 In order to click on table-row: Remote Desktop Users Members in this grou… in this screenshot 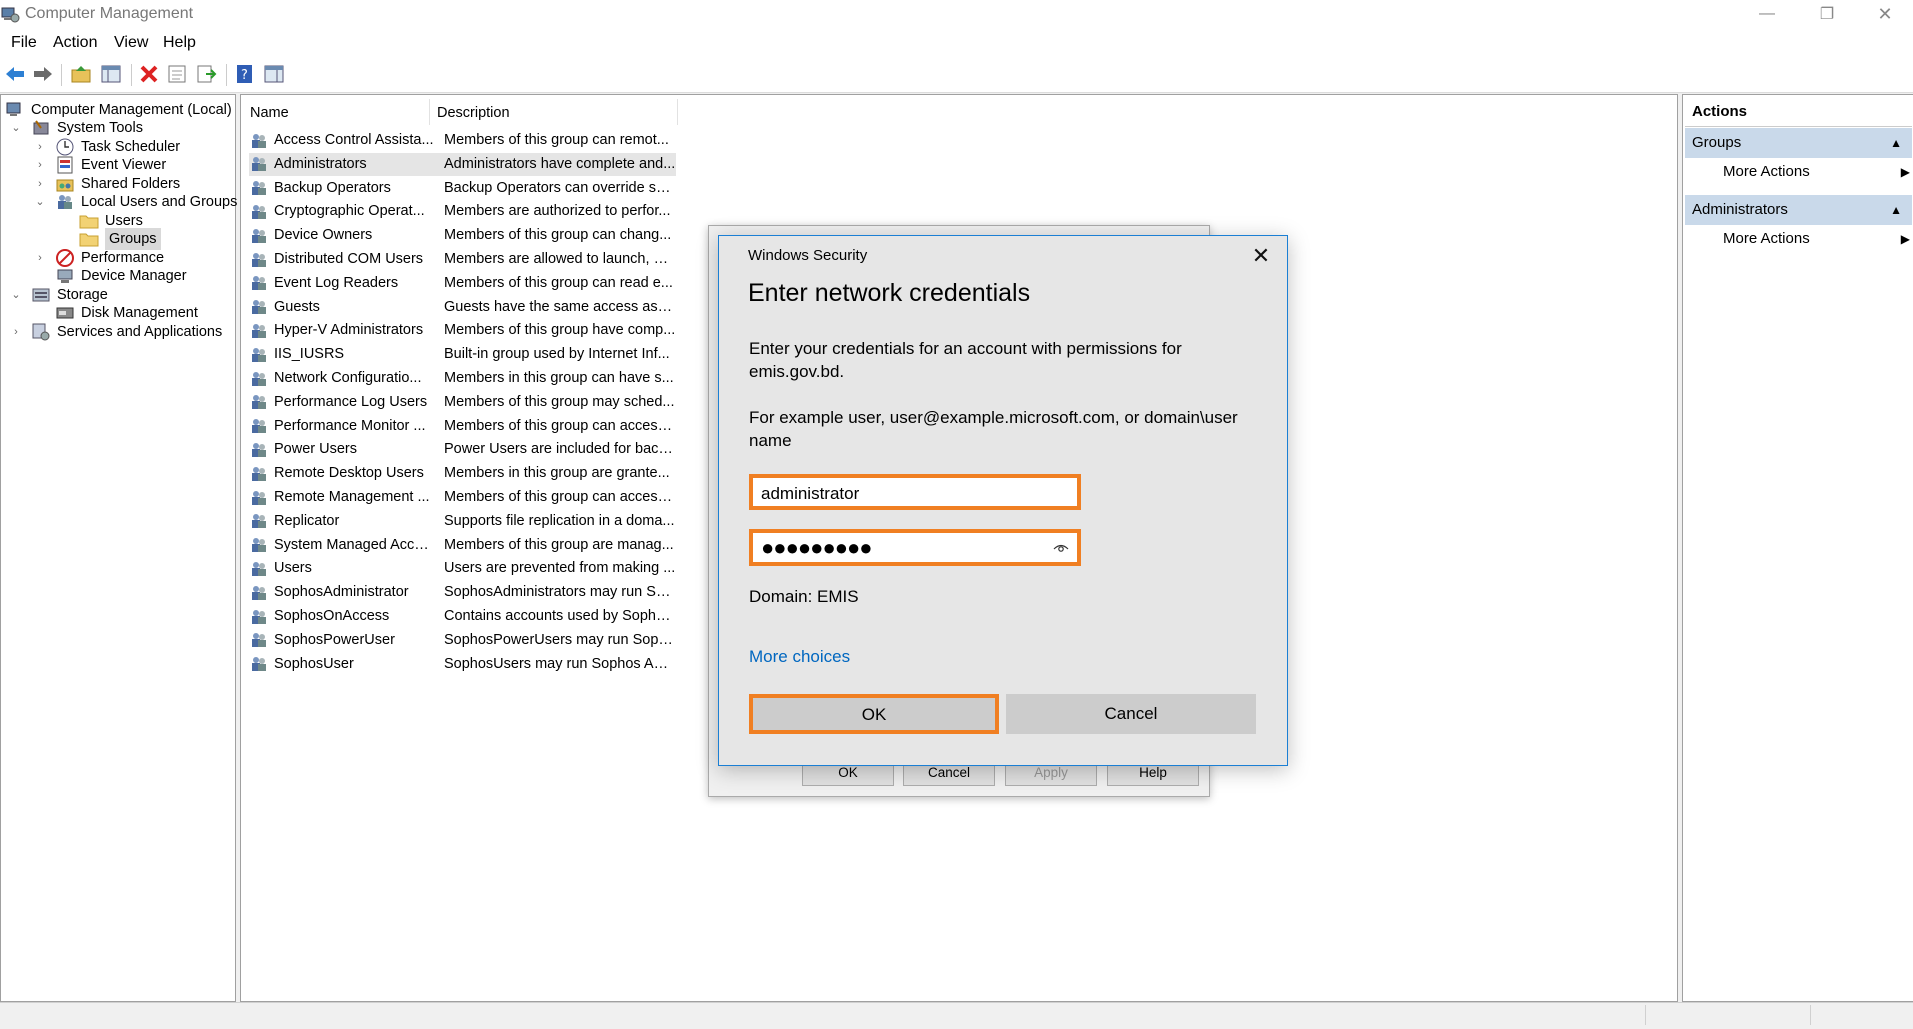, I will do `click(462, 473)`.